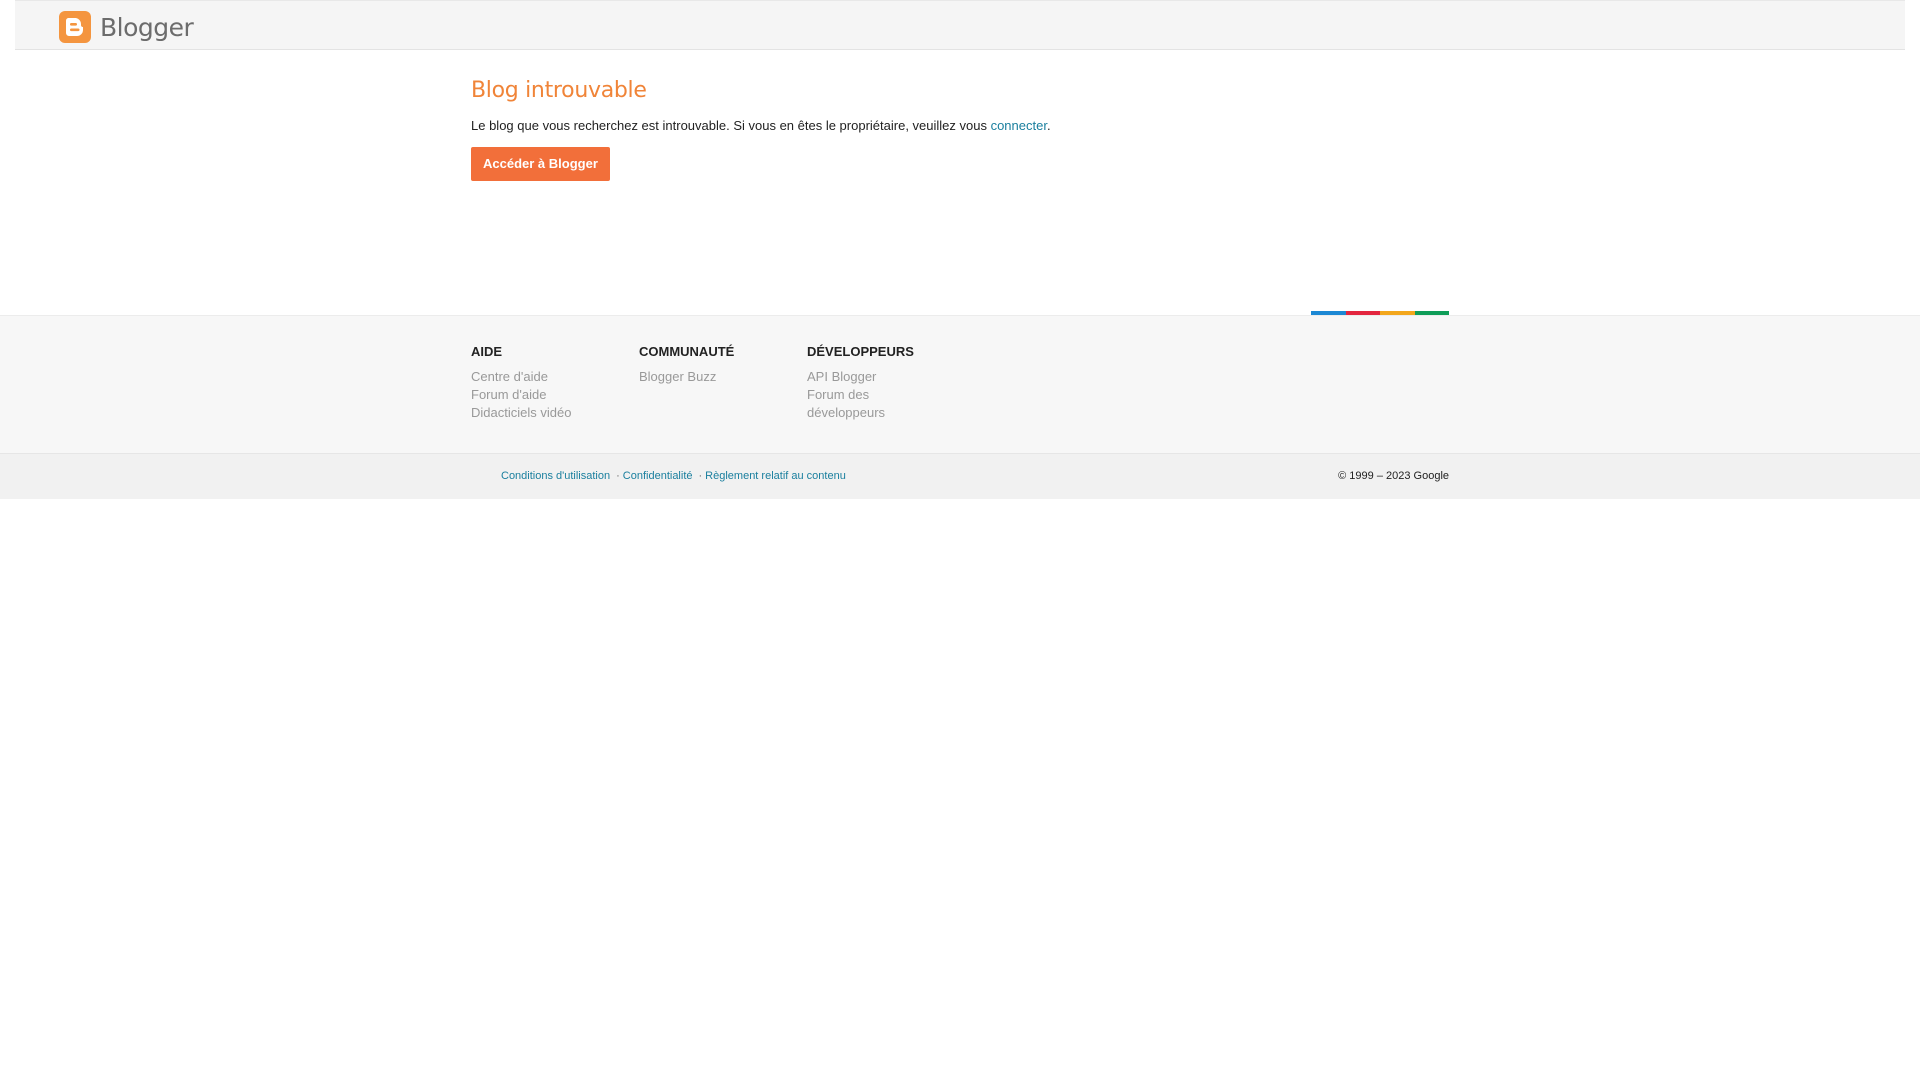 The height and width of the screenshot is (1080, 1920). I want to click on developer-forum-link: Forum des développeurs, so click(857, 404).